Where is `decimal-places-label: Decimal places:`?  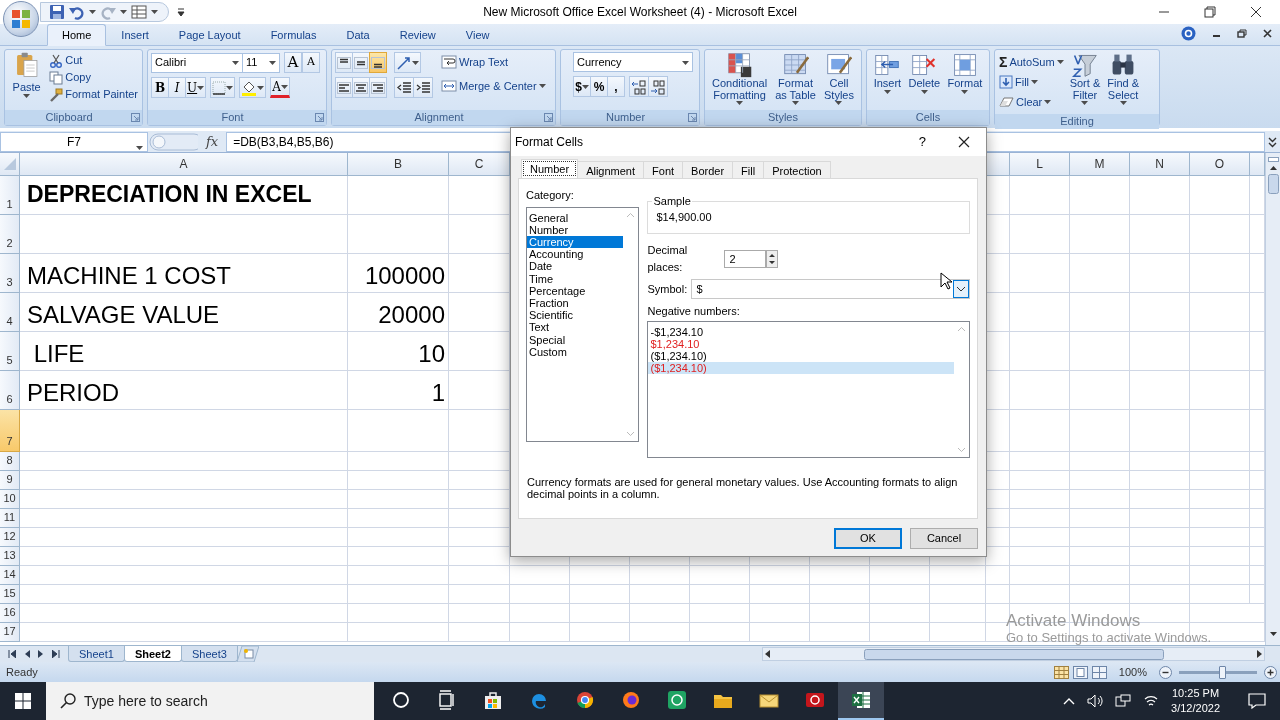
decimal-places-label: Decimal places: is located at coordinates (668, 259).